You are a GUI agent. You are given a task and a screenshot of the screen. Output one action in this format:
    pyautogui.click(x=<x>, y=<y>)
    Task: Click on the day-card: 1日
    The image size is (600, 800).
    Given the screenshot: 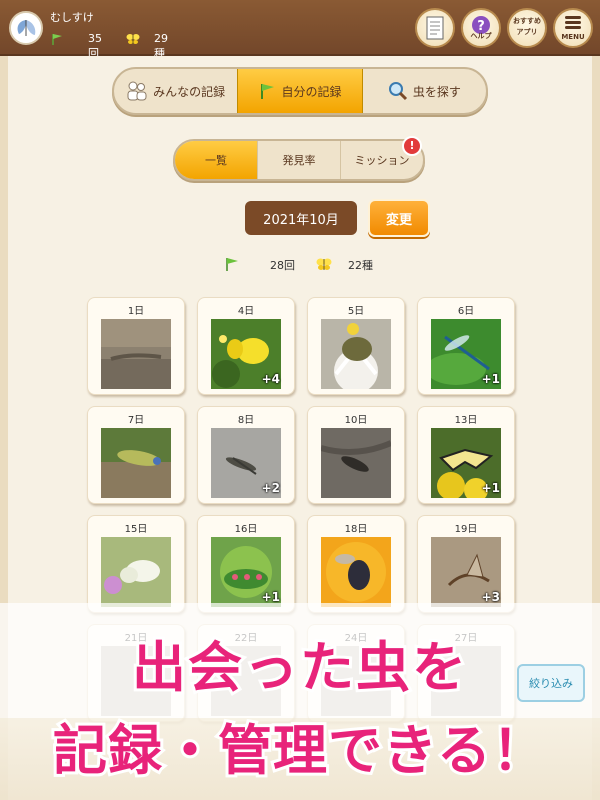 What is the action you would take?
    pyautogui.click(x=136, y=346)
    